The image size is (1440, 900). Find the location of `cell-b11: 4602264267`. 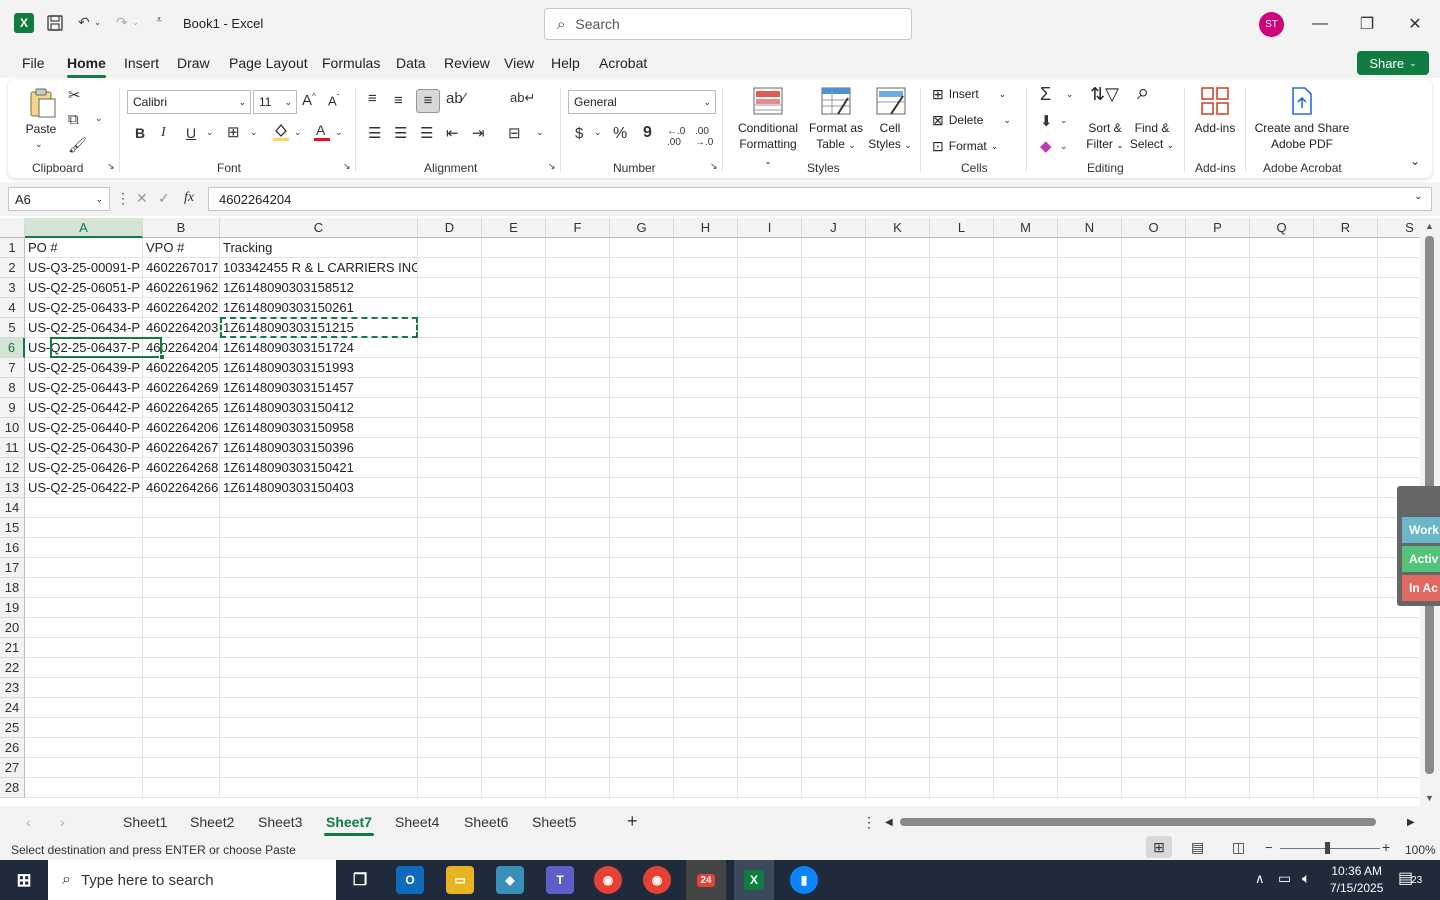

cell-b11: 4602264267 is located at coordinates (181, 448).